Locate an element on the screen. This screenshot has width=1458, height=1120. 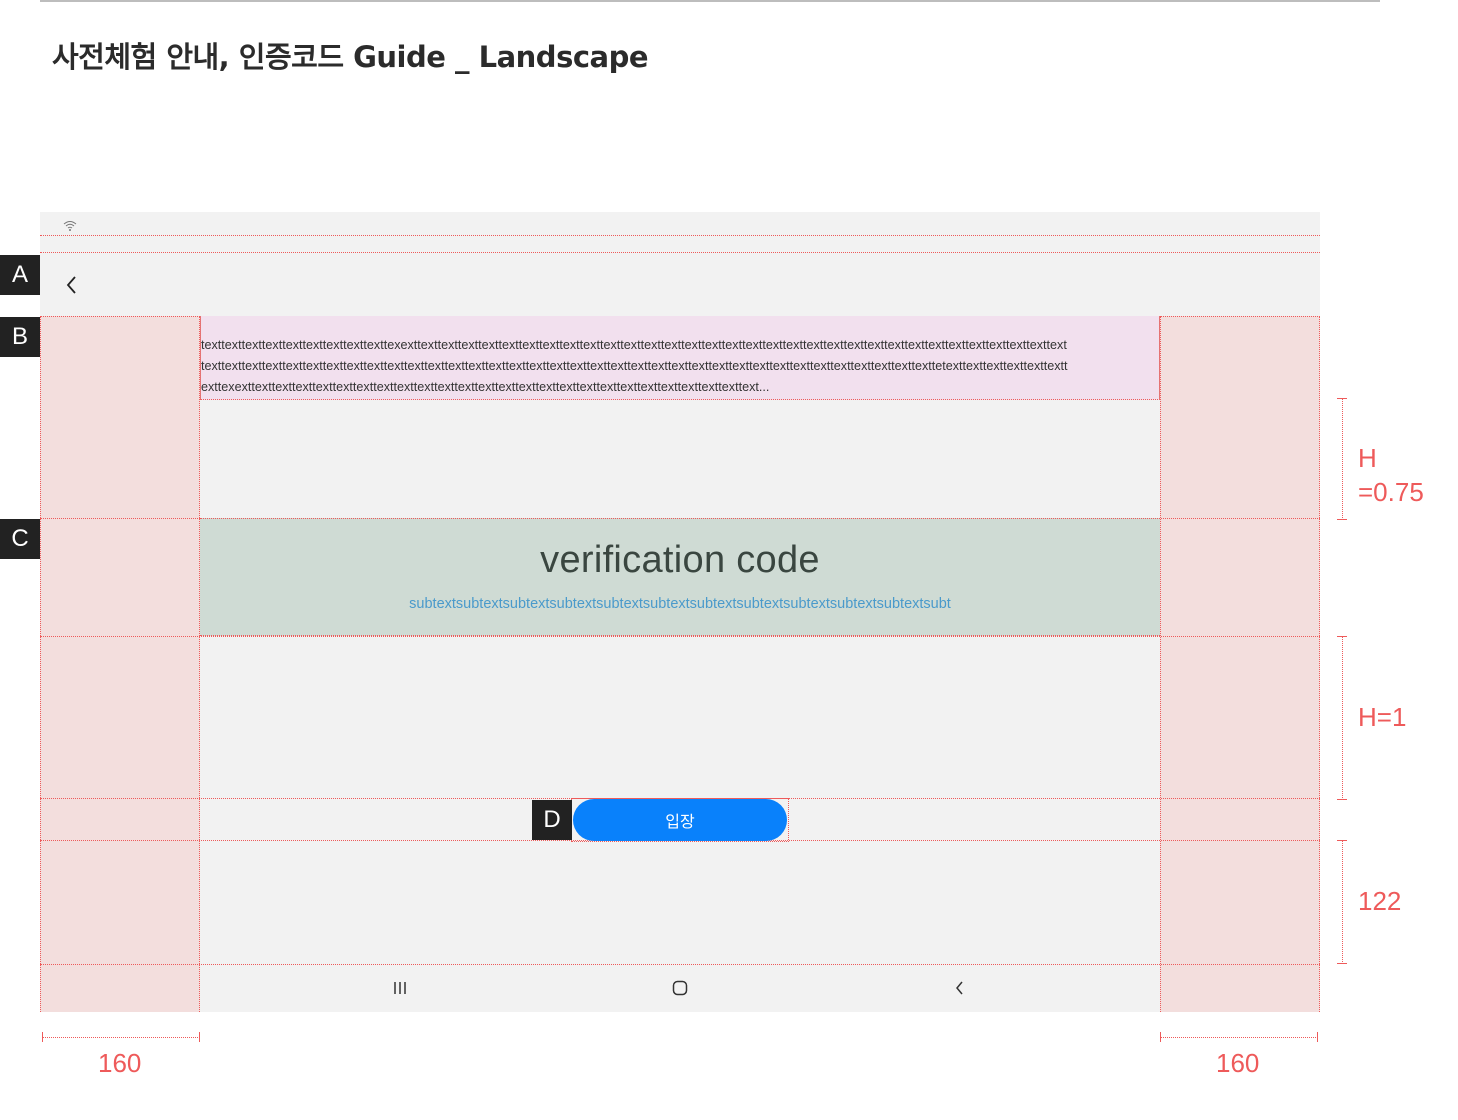
dimension-label-075: =0.75 is located at coordinates (1391, 492).